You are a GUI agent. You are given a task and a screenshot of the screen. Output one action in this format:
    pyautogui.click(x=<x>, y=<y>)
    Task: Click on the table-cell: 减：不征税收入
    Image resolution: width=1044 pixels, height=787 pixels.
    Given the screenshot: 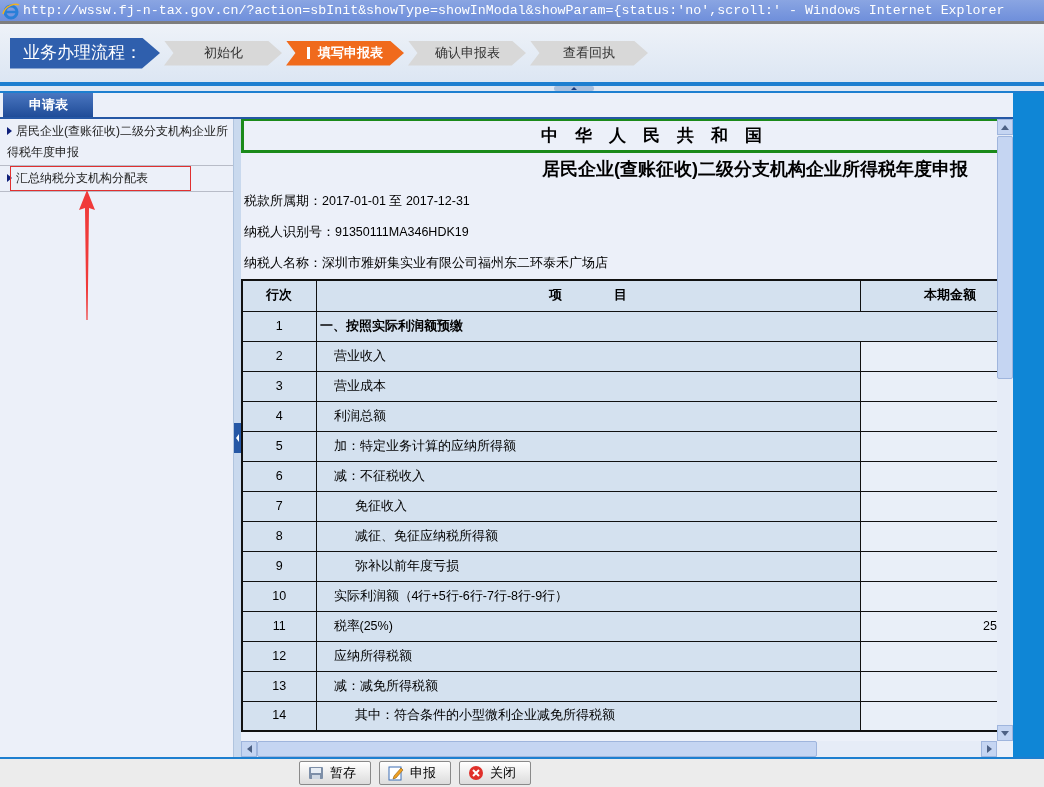 What is the action you would take?
    pyautogui.click(x=588, y=476)
    